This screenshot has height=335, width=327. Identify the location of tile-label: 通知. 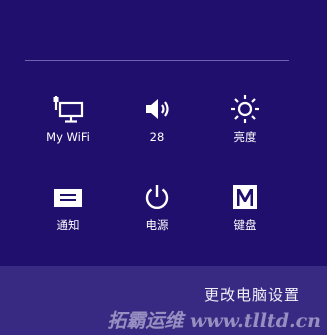
(68, 225).